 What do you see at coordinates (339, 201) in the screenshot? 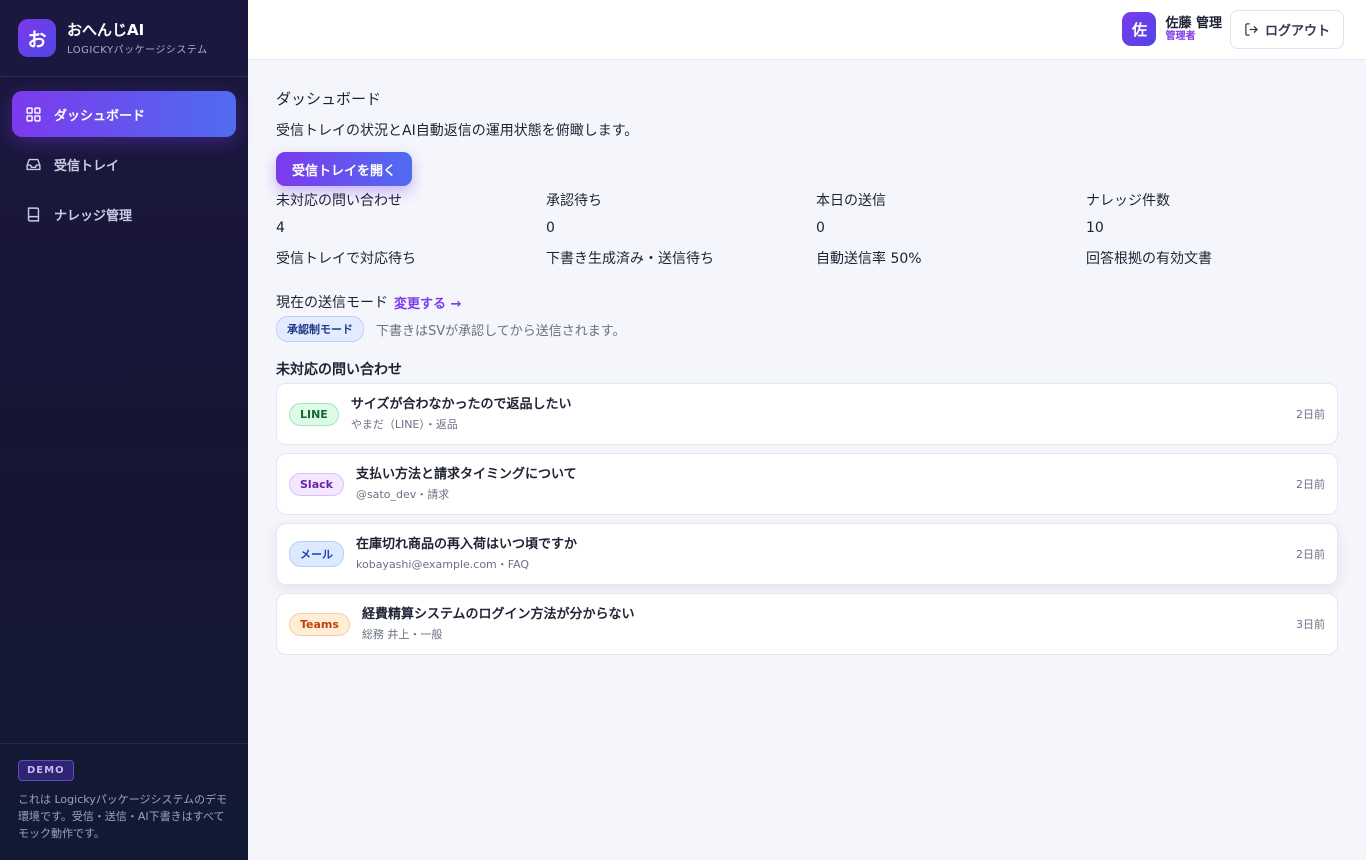
I see `stat-label: 未対応の問い合わせ` at bounding box center [339, 201].